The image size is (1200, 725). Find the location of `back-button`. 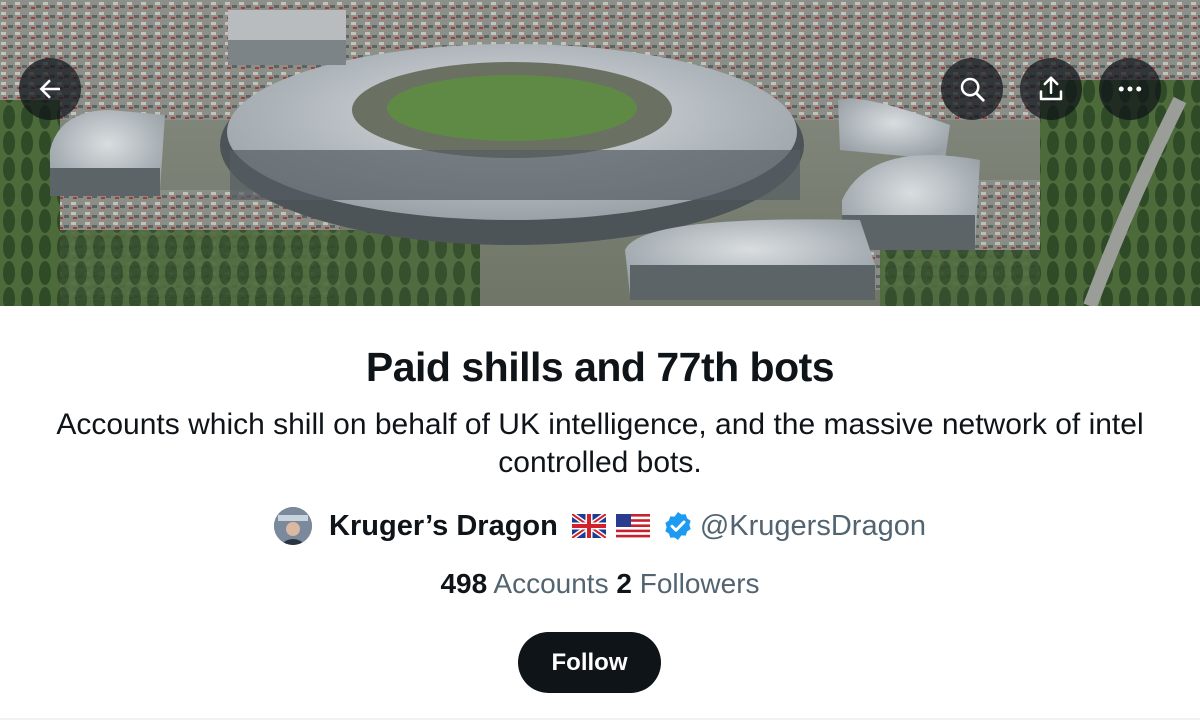

back-button is located at coordinates (50, 89).